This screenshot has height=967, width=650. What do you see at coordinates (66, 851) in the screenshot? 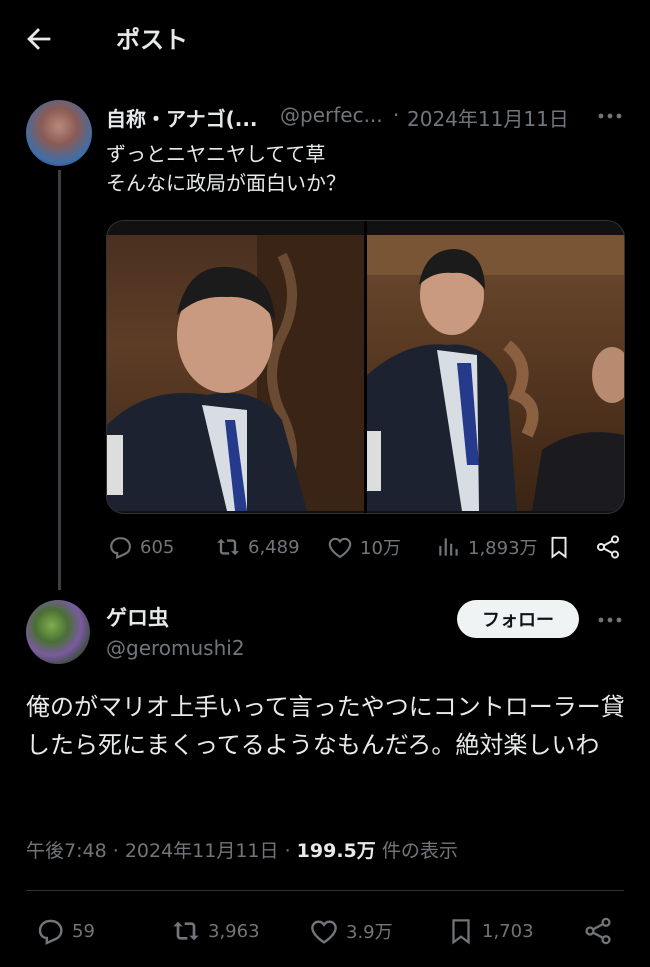
I see `post-time: 午後7:48` at bounding box center [66, 851].